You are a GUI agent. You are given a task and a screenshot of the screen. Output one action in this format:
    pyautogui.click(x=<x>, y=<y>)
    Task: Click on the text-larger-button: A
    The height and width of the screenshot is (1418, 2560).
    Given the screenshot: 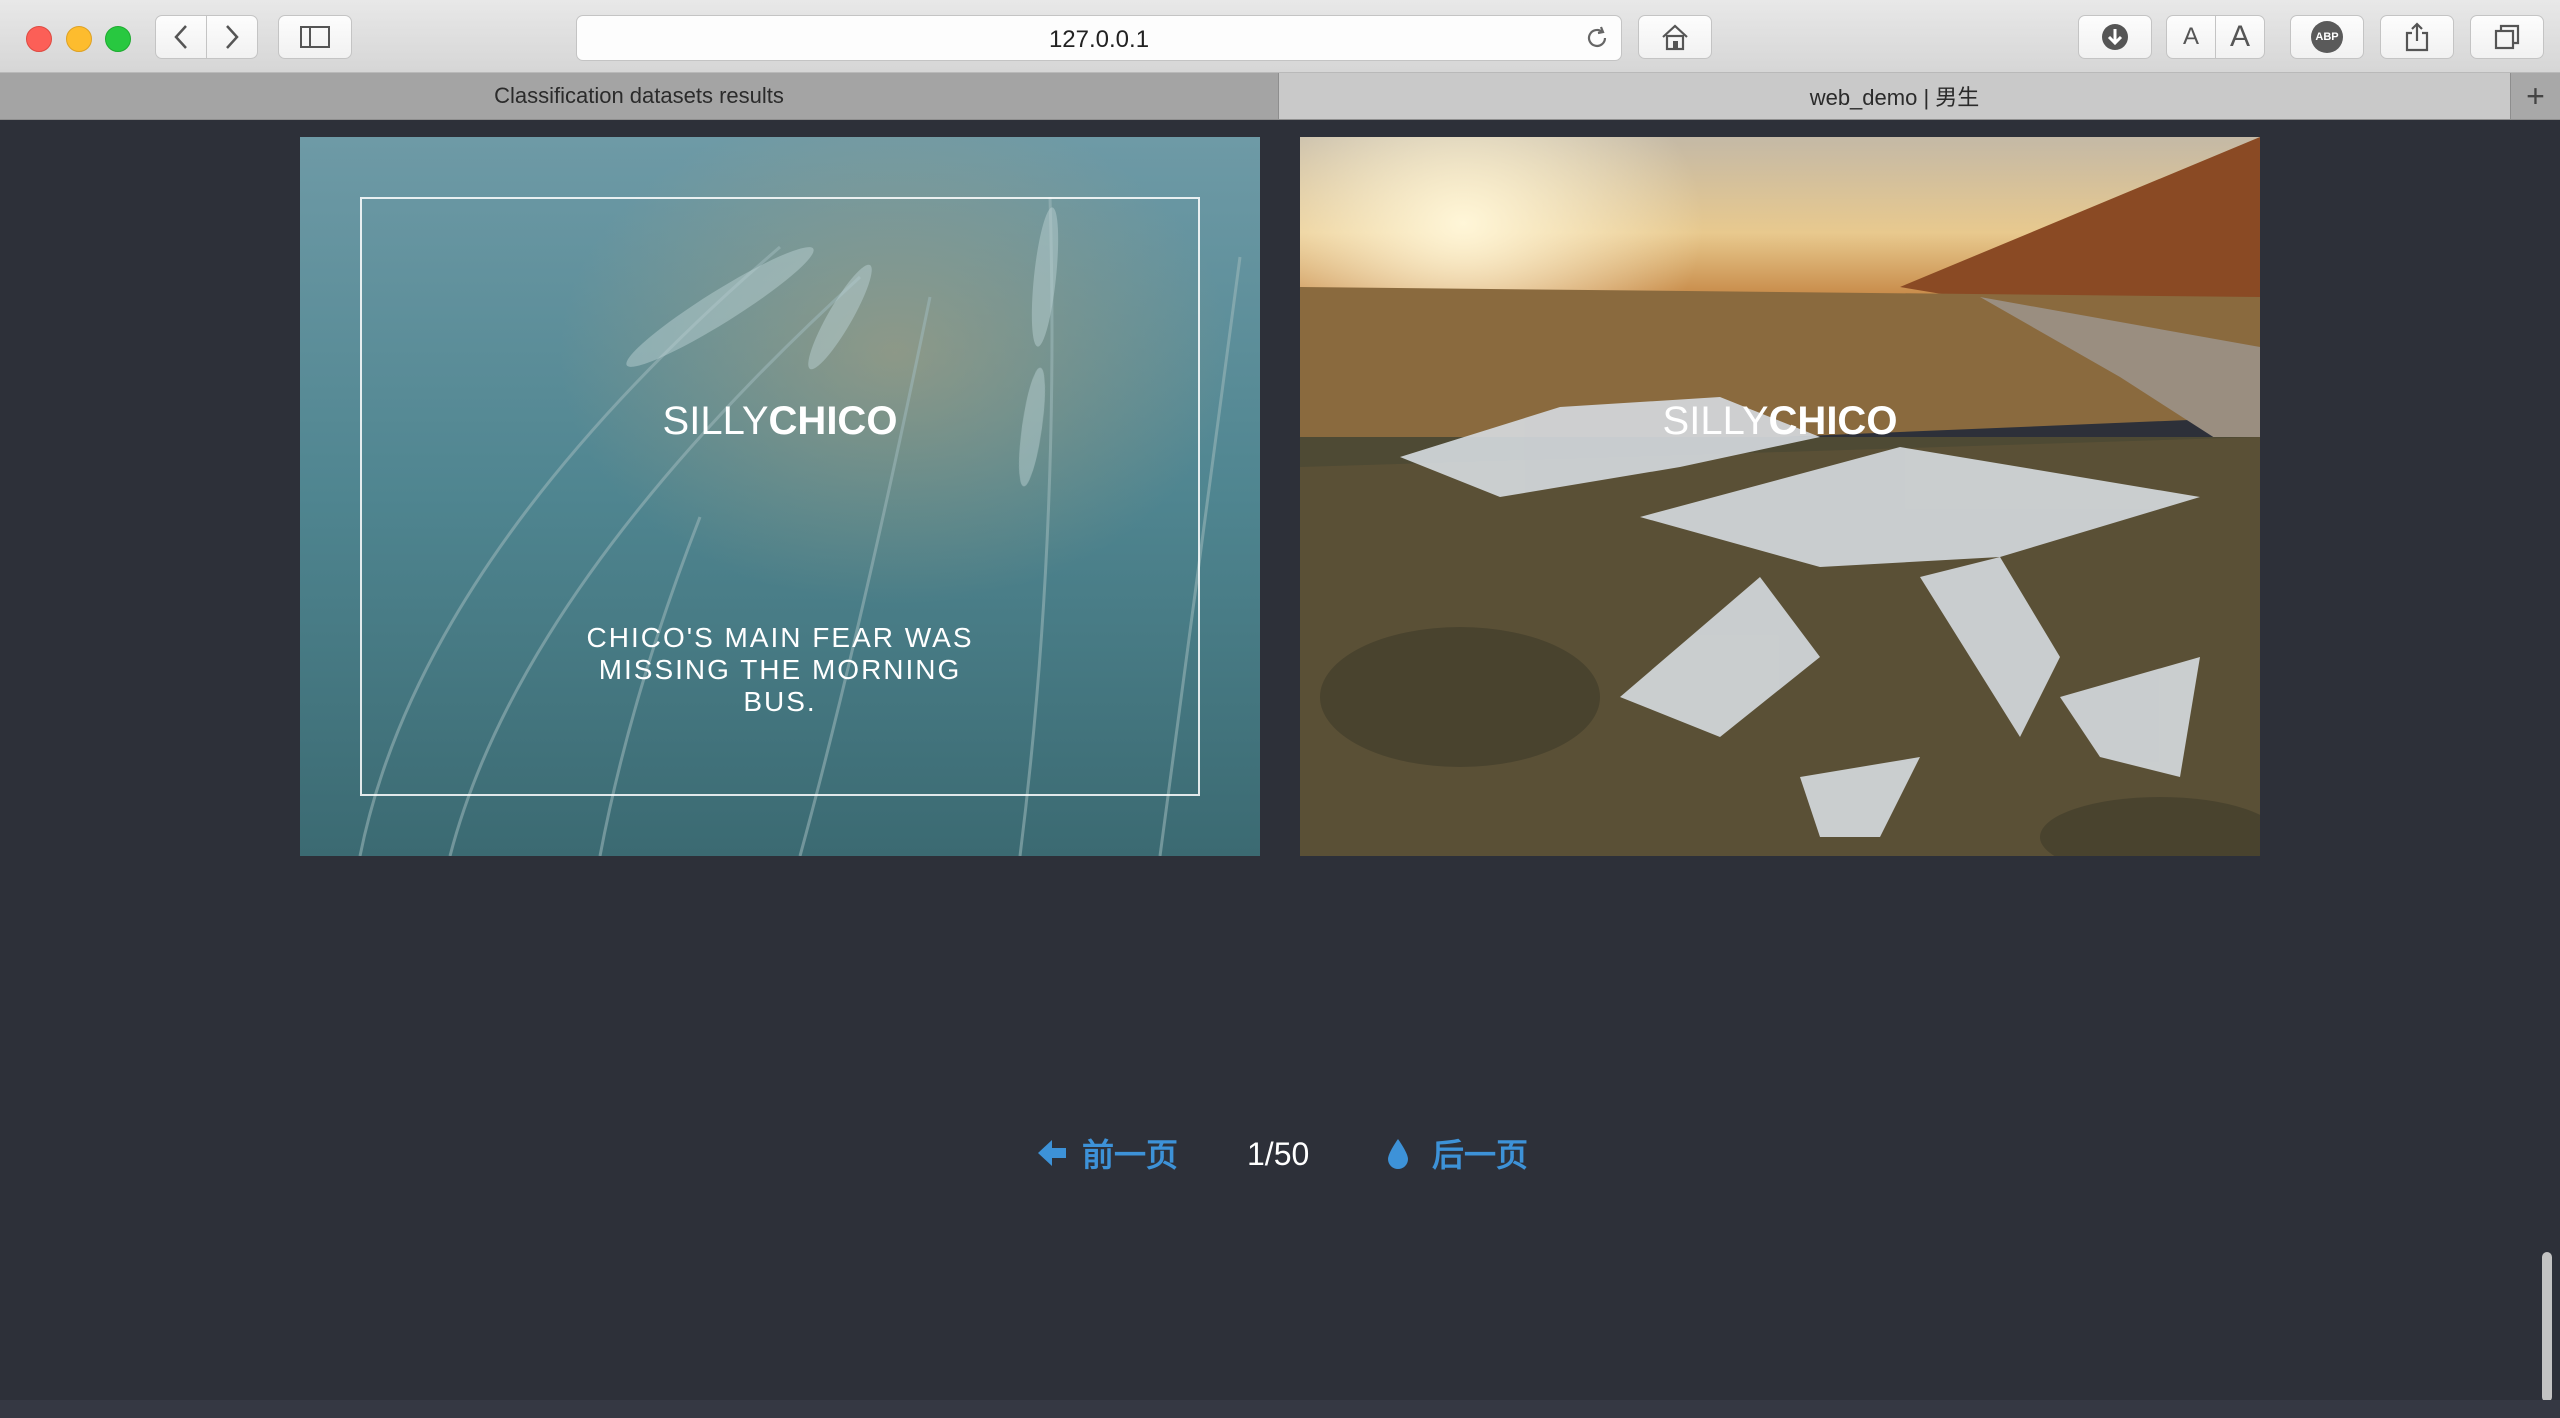 What is the action you would take?
    pyautogui.click(x=2240, y=37)
    